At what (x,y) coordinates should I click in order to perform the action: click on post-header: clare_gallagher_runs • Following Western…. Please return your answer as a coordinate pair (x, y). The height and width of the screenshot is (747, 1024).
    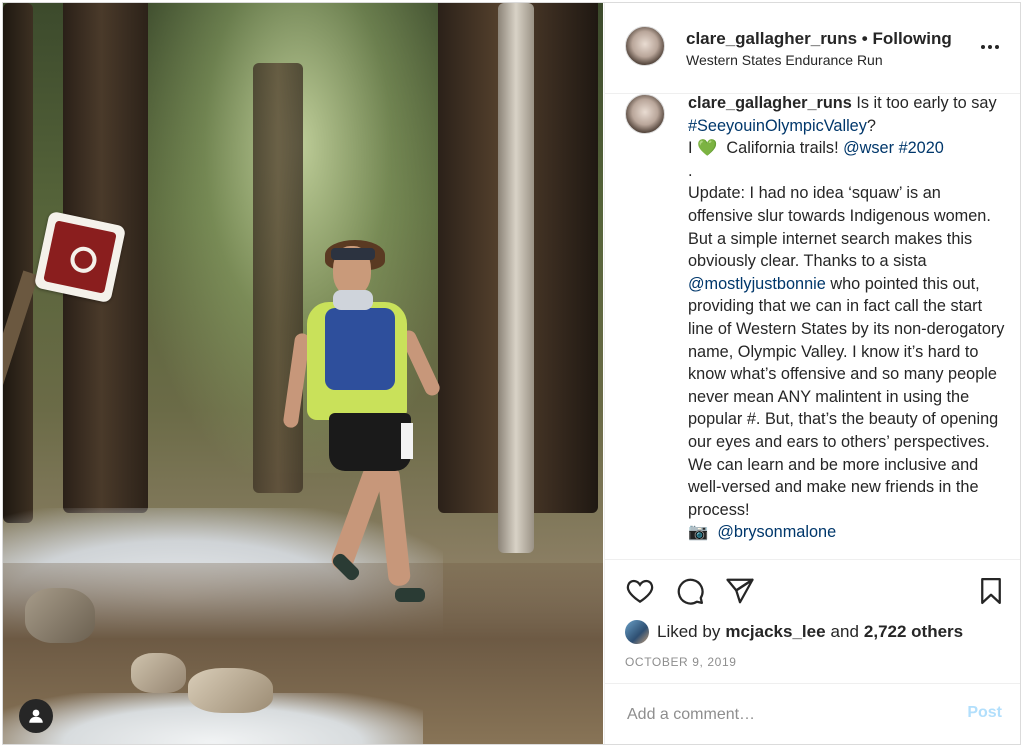
    Looking at the image, I should click on (812, 48).